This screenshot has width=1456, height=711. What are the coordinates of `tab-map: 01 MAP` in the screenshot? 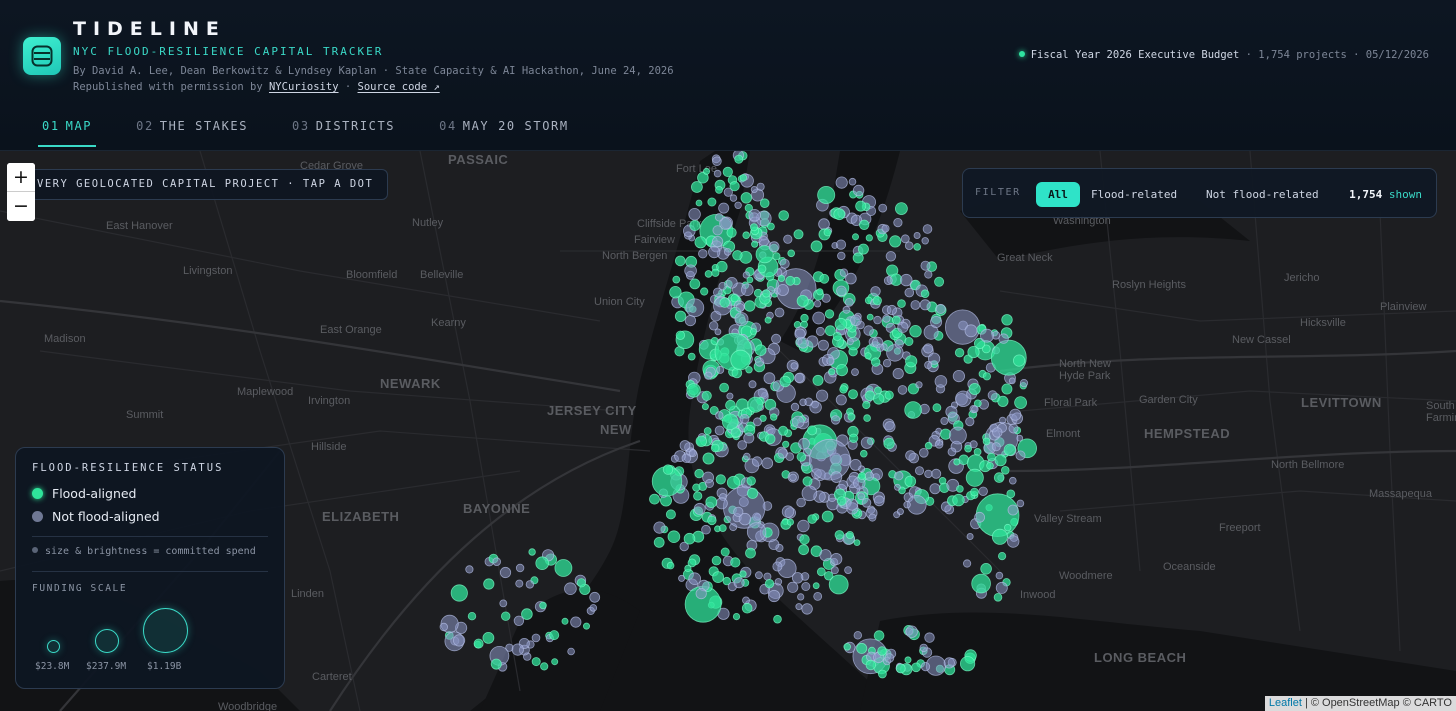 It's located at (67, 133).